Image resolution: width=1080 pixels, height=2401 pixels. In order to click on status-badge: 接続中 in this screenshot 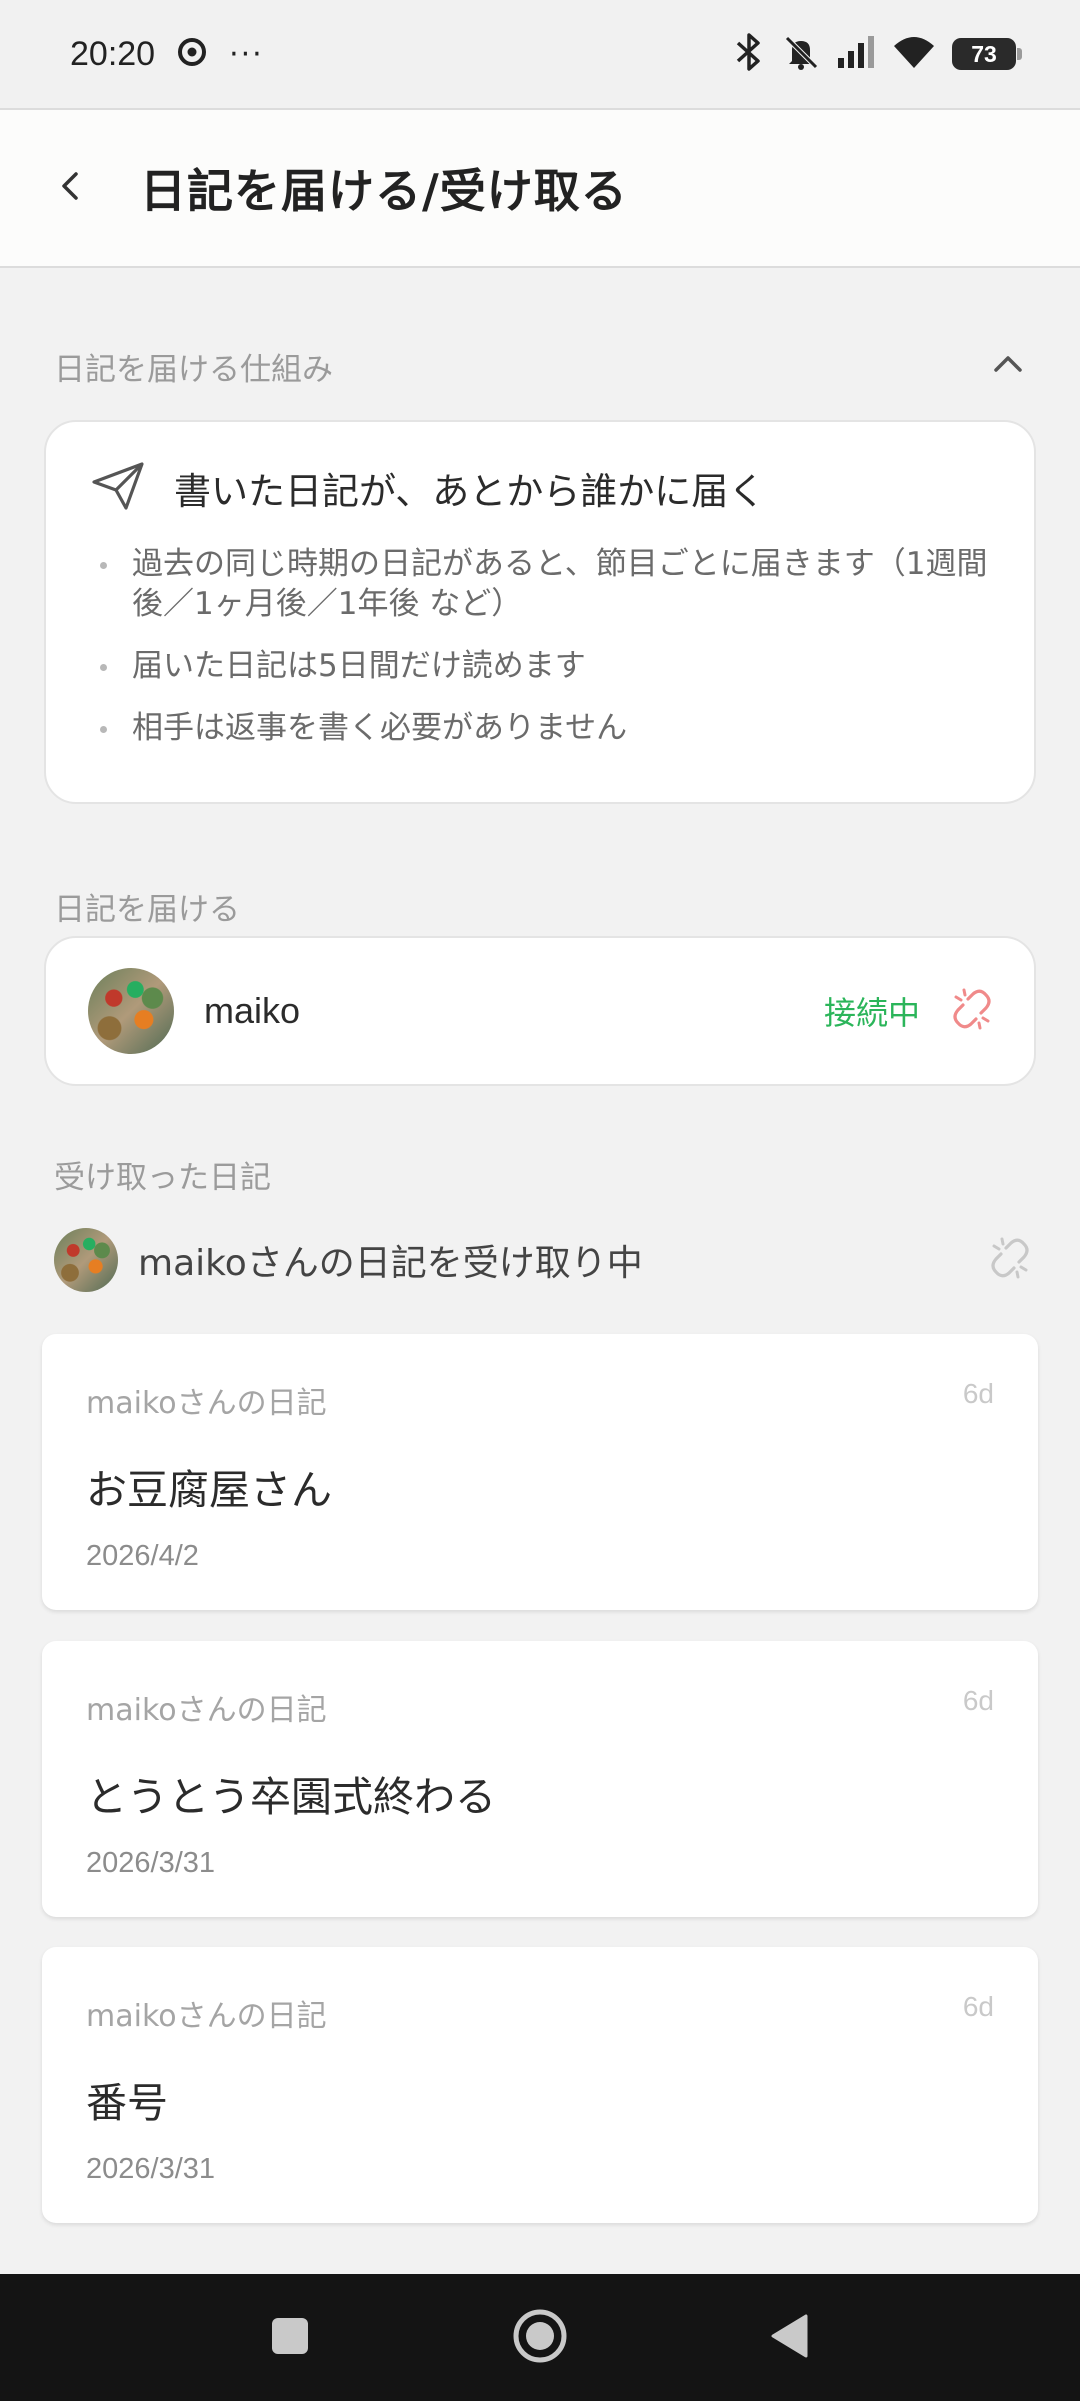, I will do `click(871, 1013)`.